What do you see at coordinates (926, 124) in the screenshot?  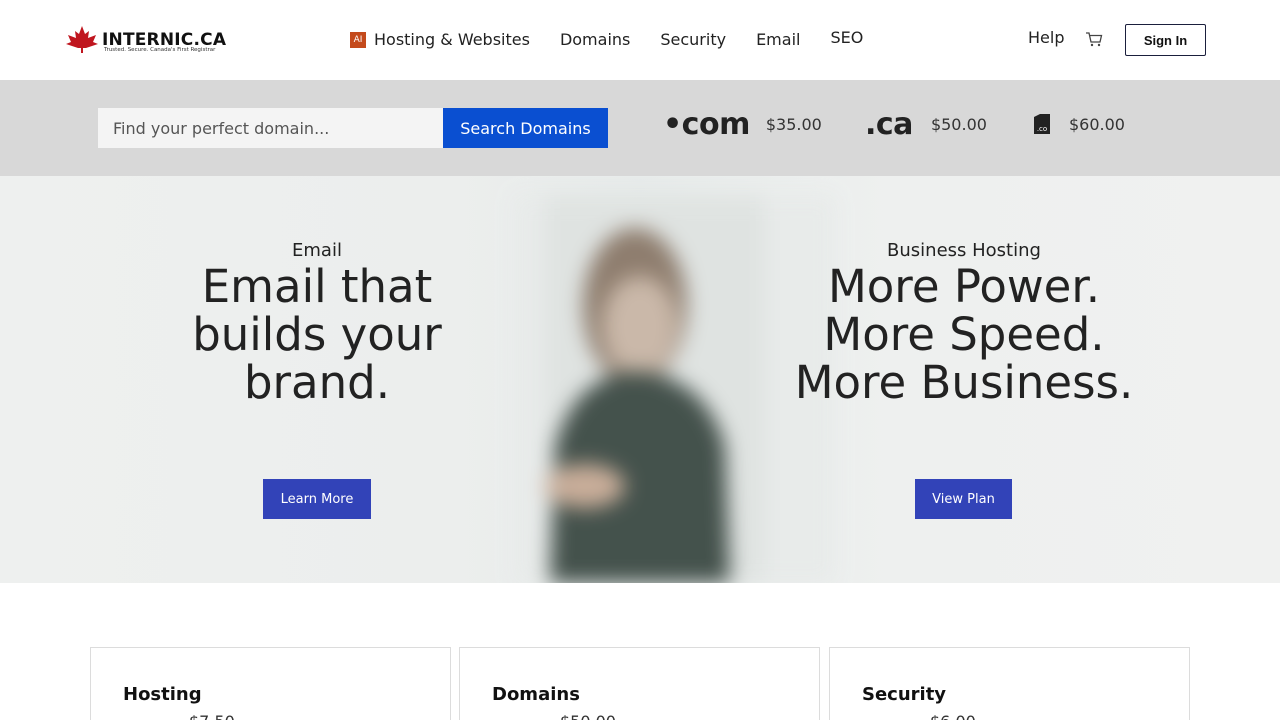 I see `tld-ca: .ca $50.00` at bounding box center [926, 124].